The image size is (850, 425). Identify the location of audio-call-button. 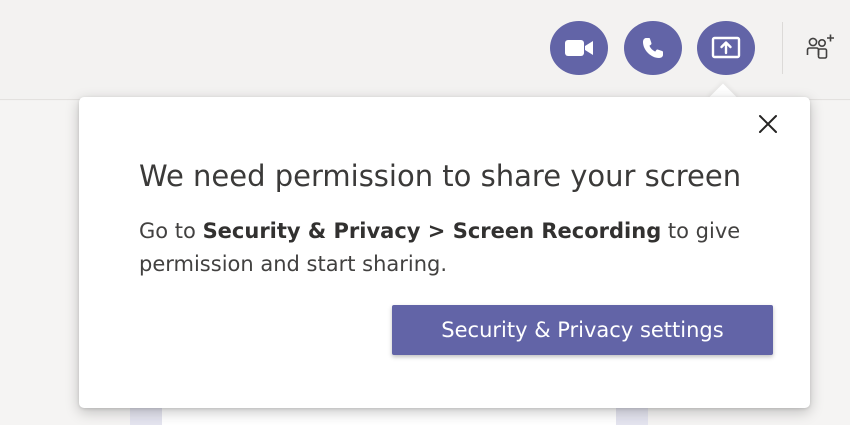
(653, 48).